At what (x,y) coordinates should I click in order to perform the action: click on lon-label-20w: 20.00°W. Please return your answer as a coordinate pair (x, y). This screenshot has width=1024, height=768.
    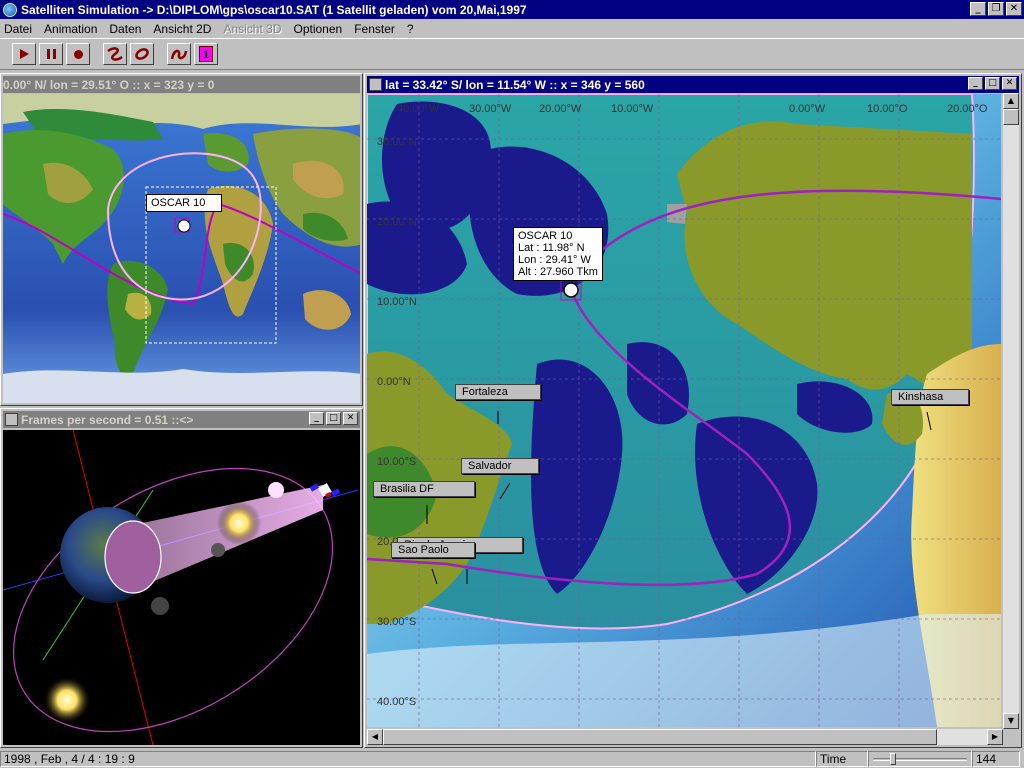
    Looking at the image, I should click on (560, 109).